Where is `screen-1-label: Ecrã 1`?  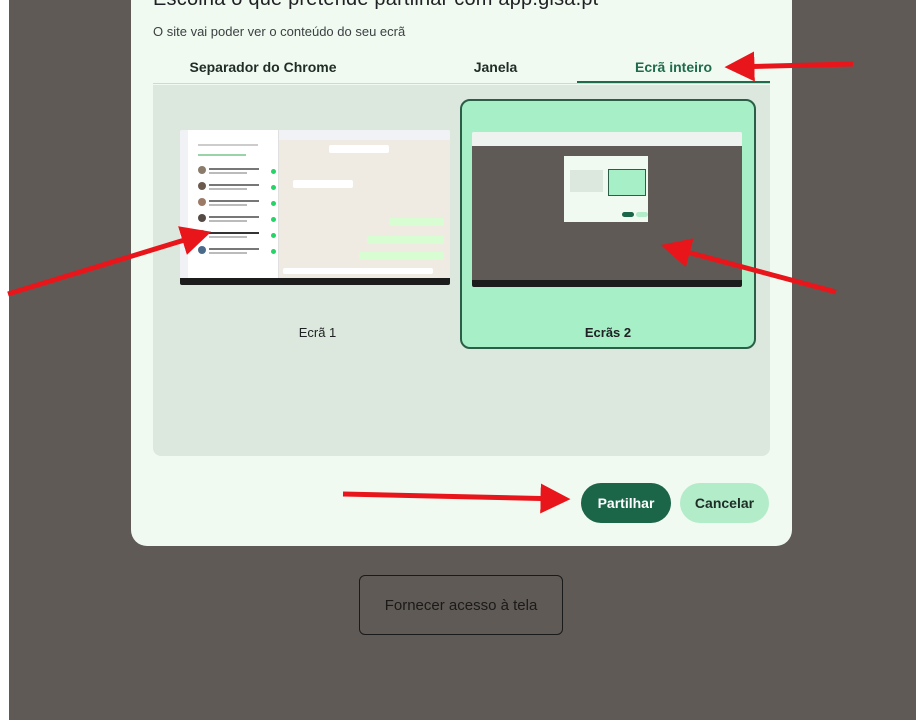
screen-1-label: Ecrã 1 is located at coordinates (317, 332).